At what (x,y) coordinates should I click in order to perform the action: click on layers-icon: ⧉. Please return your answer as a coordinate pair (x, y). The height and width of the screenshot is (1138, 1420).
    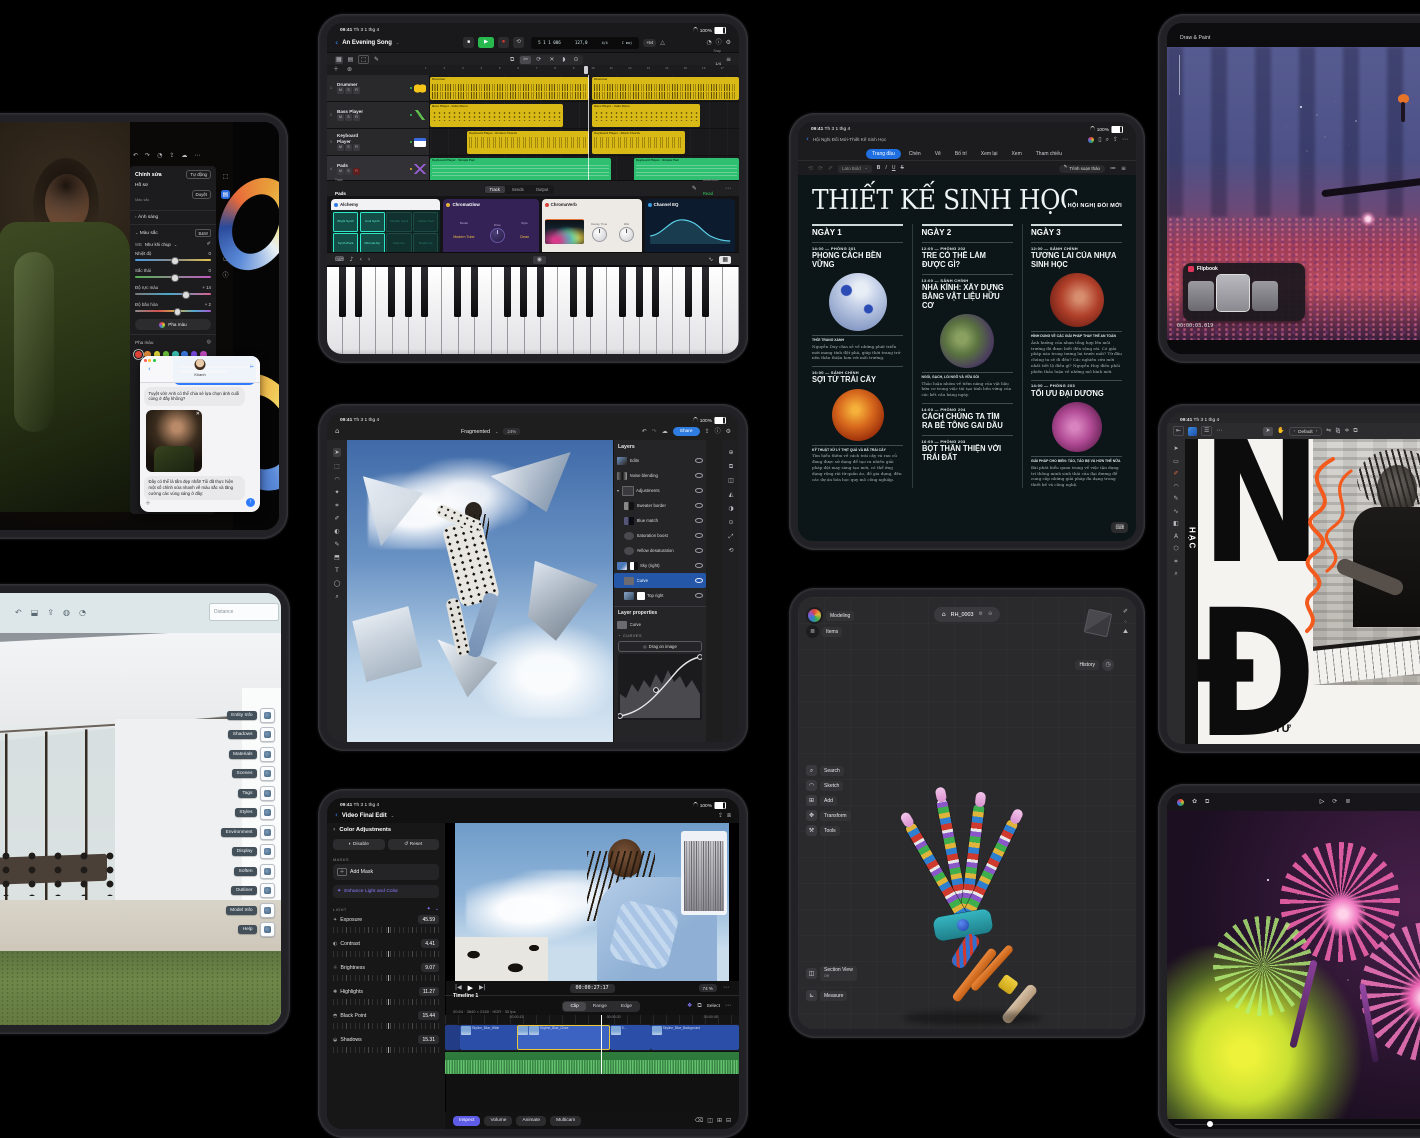
    Looking at the image, I should click on (1207, 802).